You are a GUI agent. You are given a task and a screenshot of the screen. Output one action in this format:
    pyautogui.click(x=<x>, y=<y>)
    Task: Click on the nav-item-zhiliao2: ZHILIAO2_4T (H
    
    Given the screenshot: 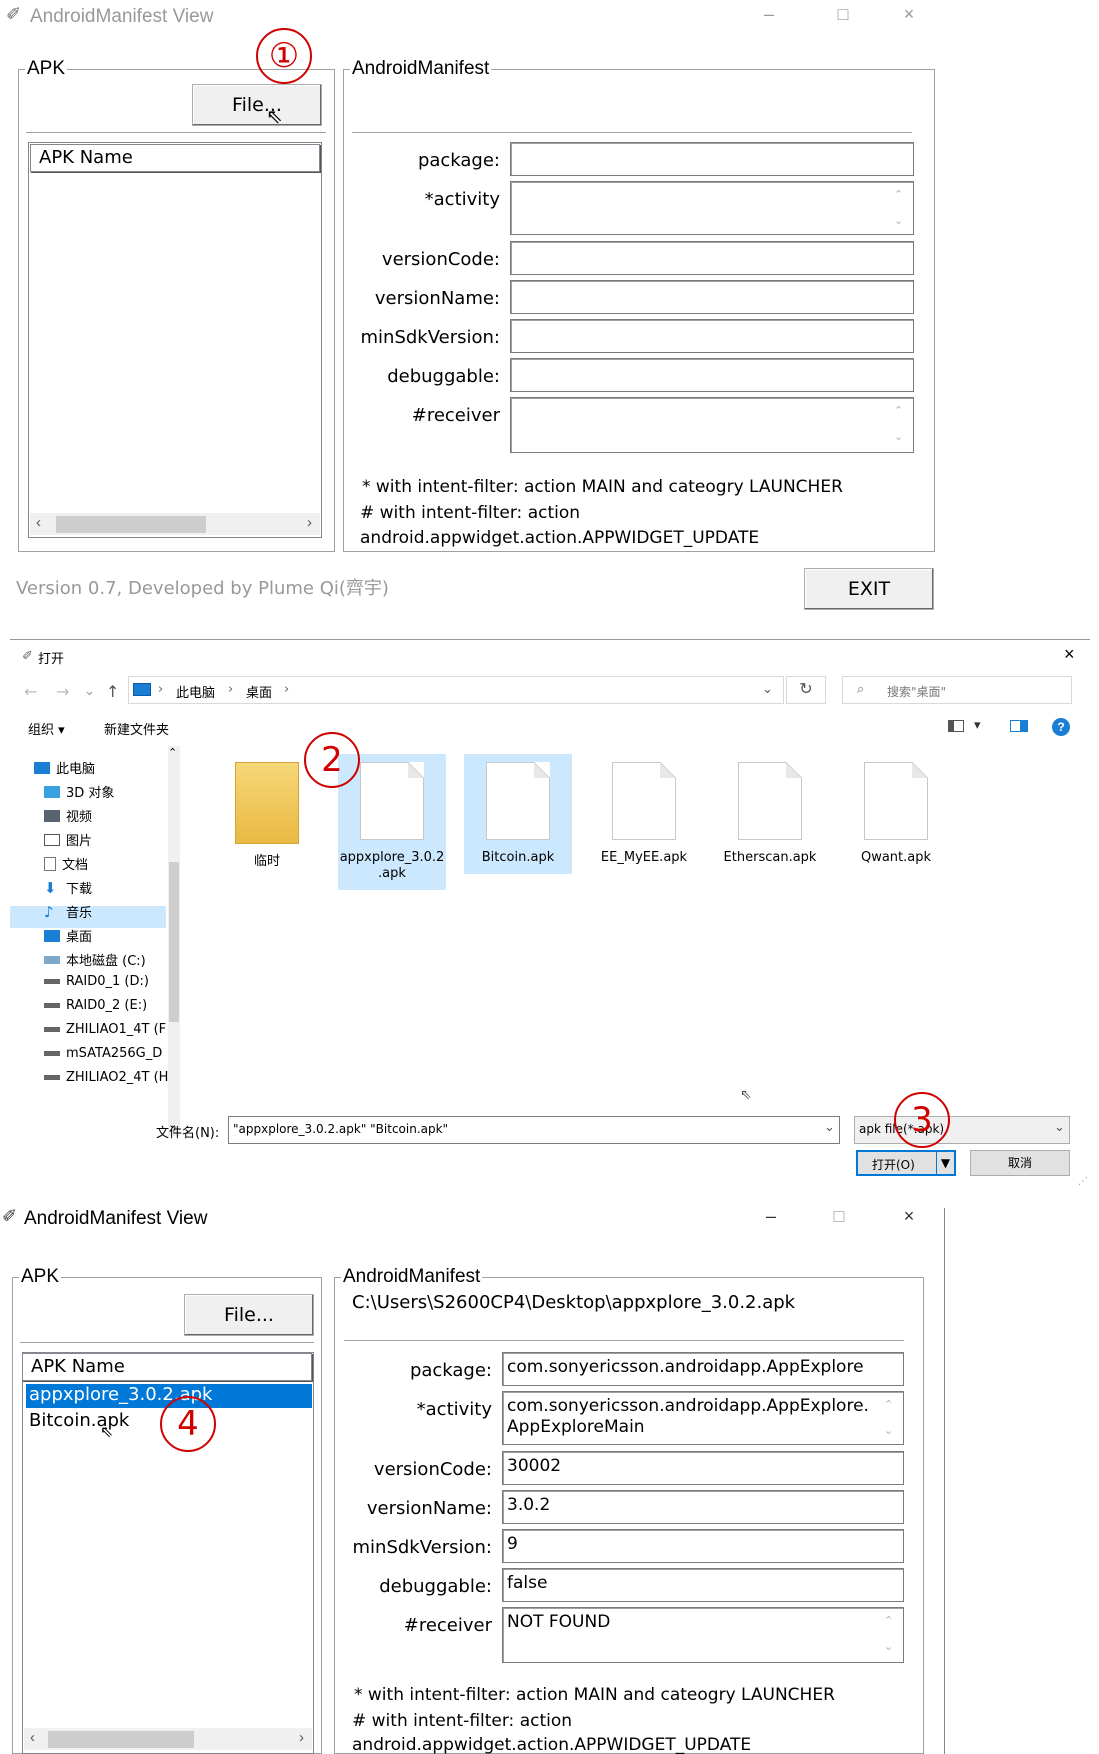 What is the action you would take?
    pyautogui.click(x=106, y=1077)
    